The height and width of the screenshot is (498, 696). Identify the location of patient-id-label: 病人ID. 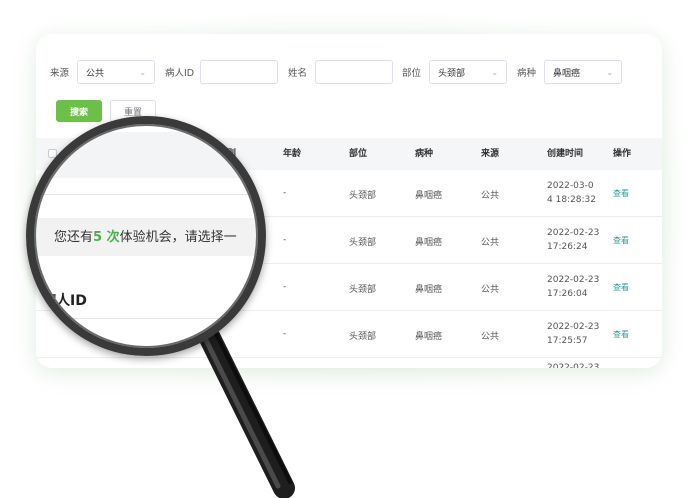
(180, 73).